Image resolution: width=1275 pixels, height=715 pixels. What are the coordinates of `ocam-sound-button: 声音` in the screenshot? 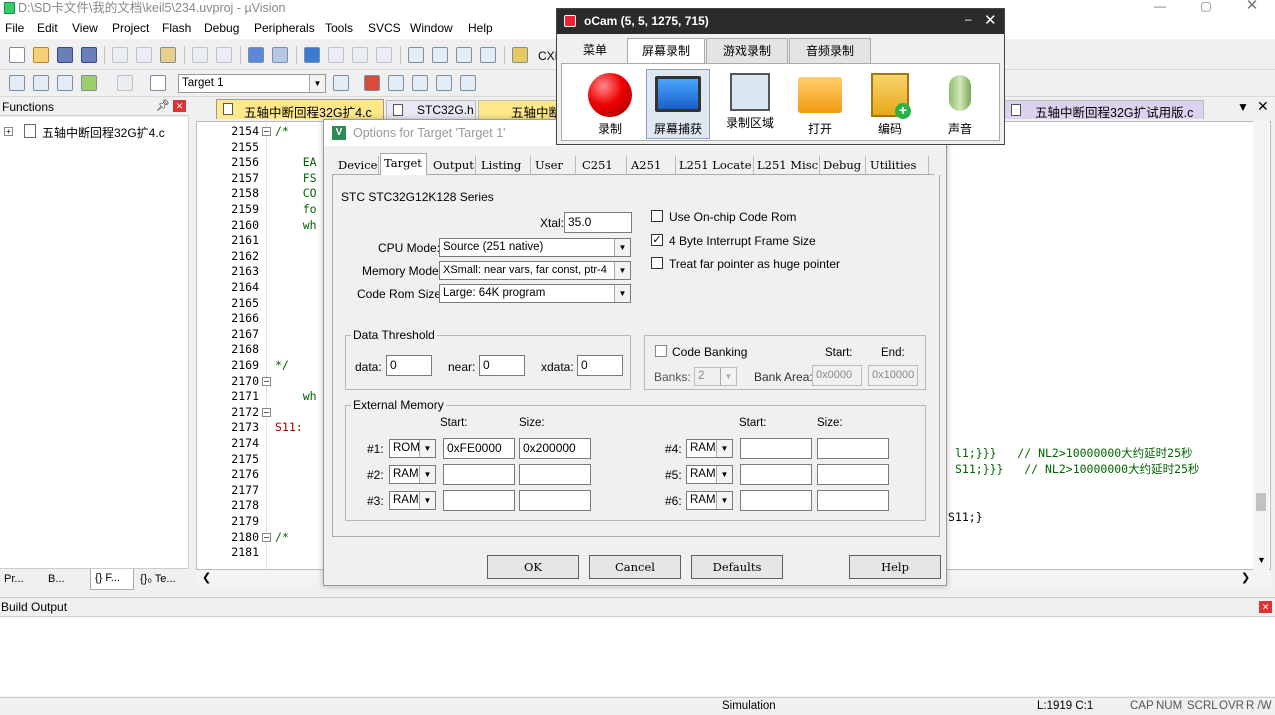 It's located at (960, 104).